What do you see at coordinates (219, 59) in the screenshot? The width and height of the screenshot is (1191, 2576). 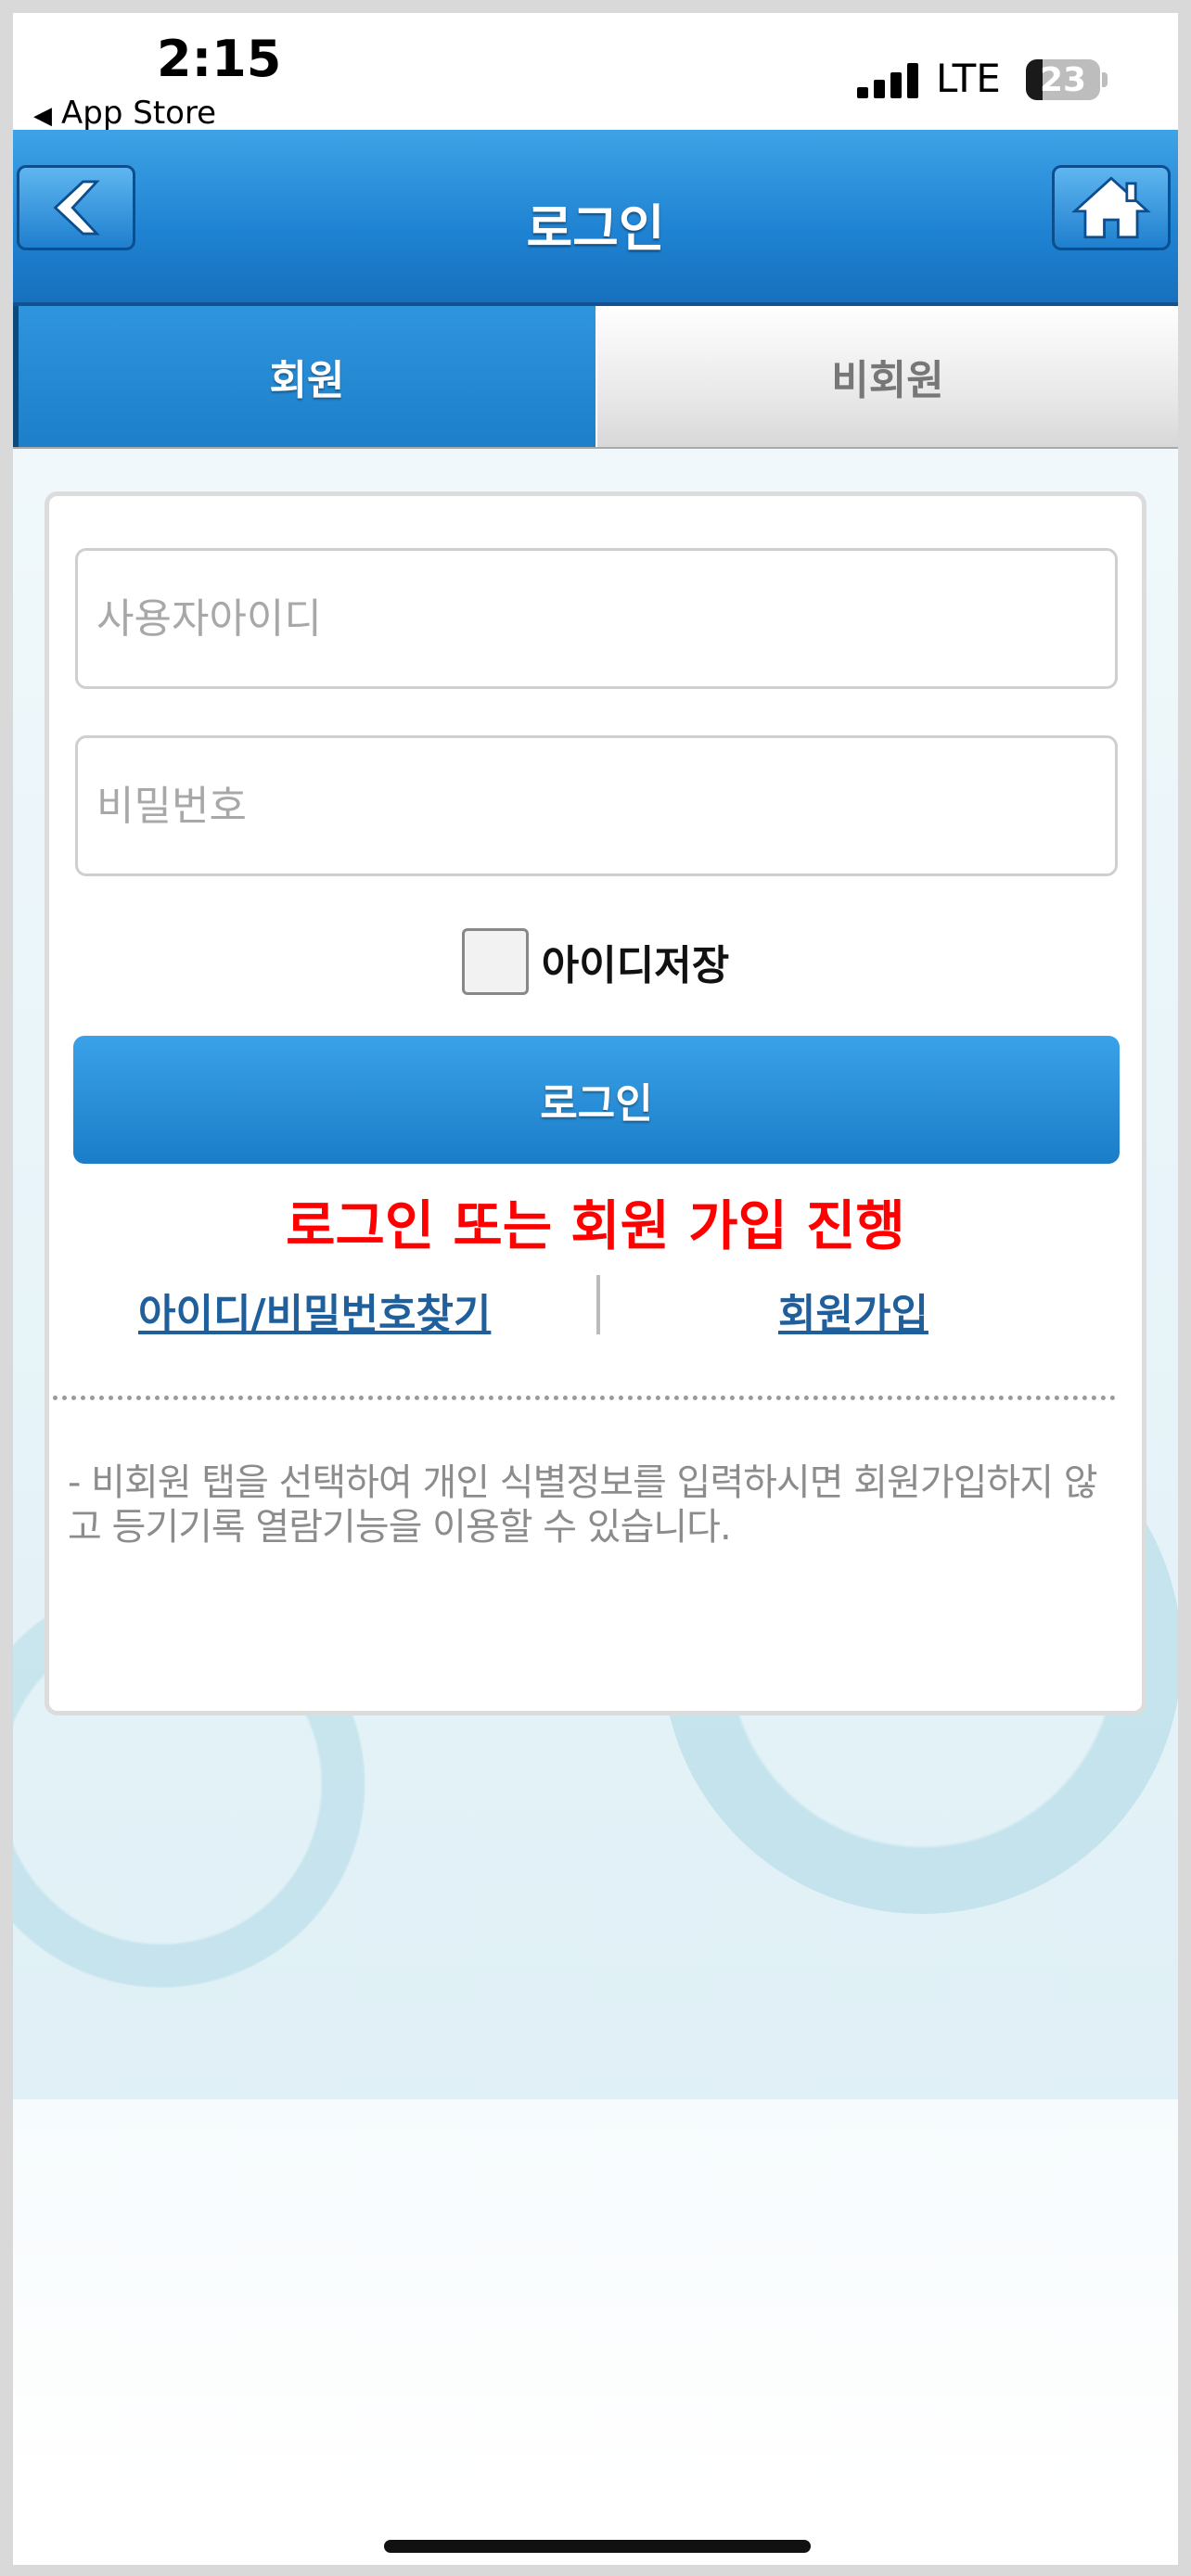 I see `status-time: 2:15` at bounding box center [219, 59].